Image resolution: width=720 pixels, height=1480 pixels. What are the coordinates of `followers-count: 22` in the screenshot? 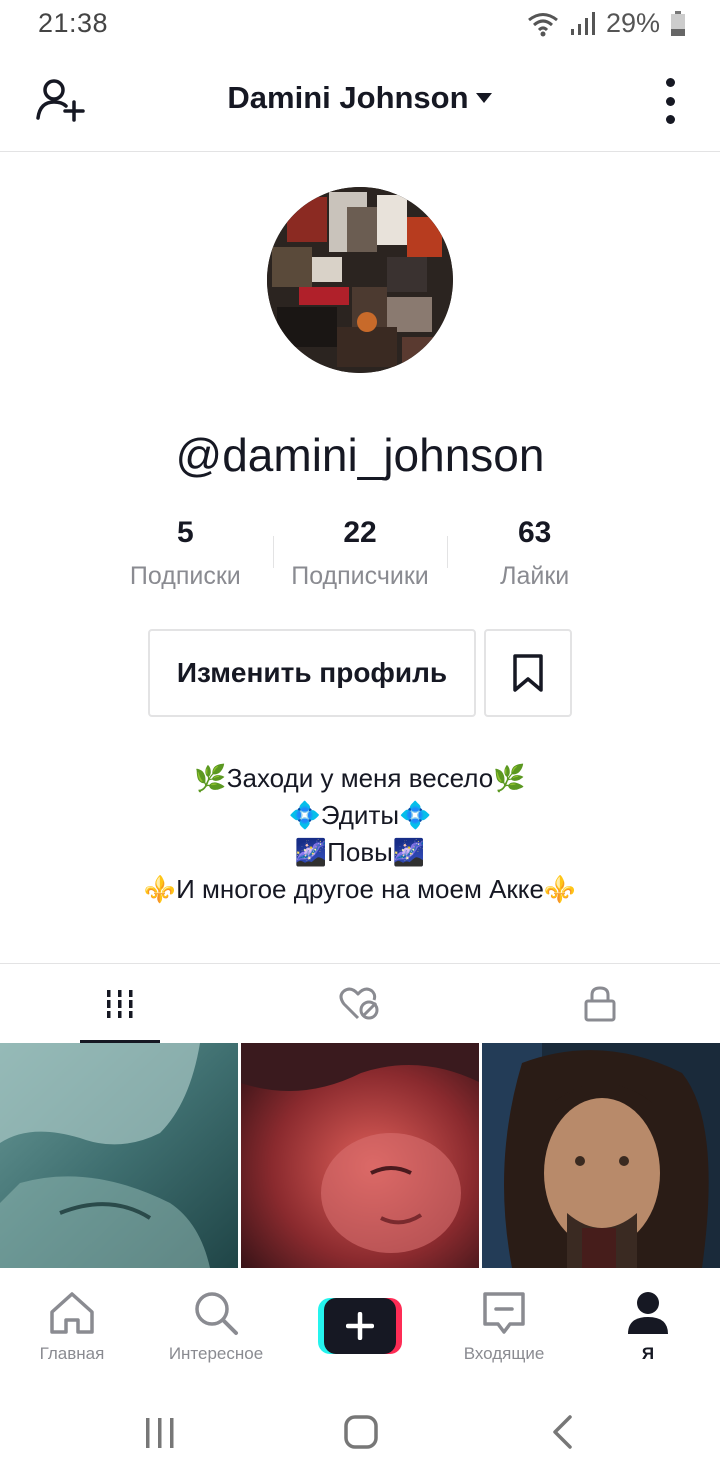 It's located at (360, 532).